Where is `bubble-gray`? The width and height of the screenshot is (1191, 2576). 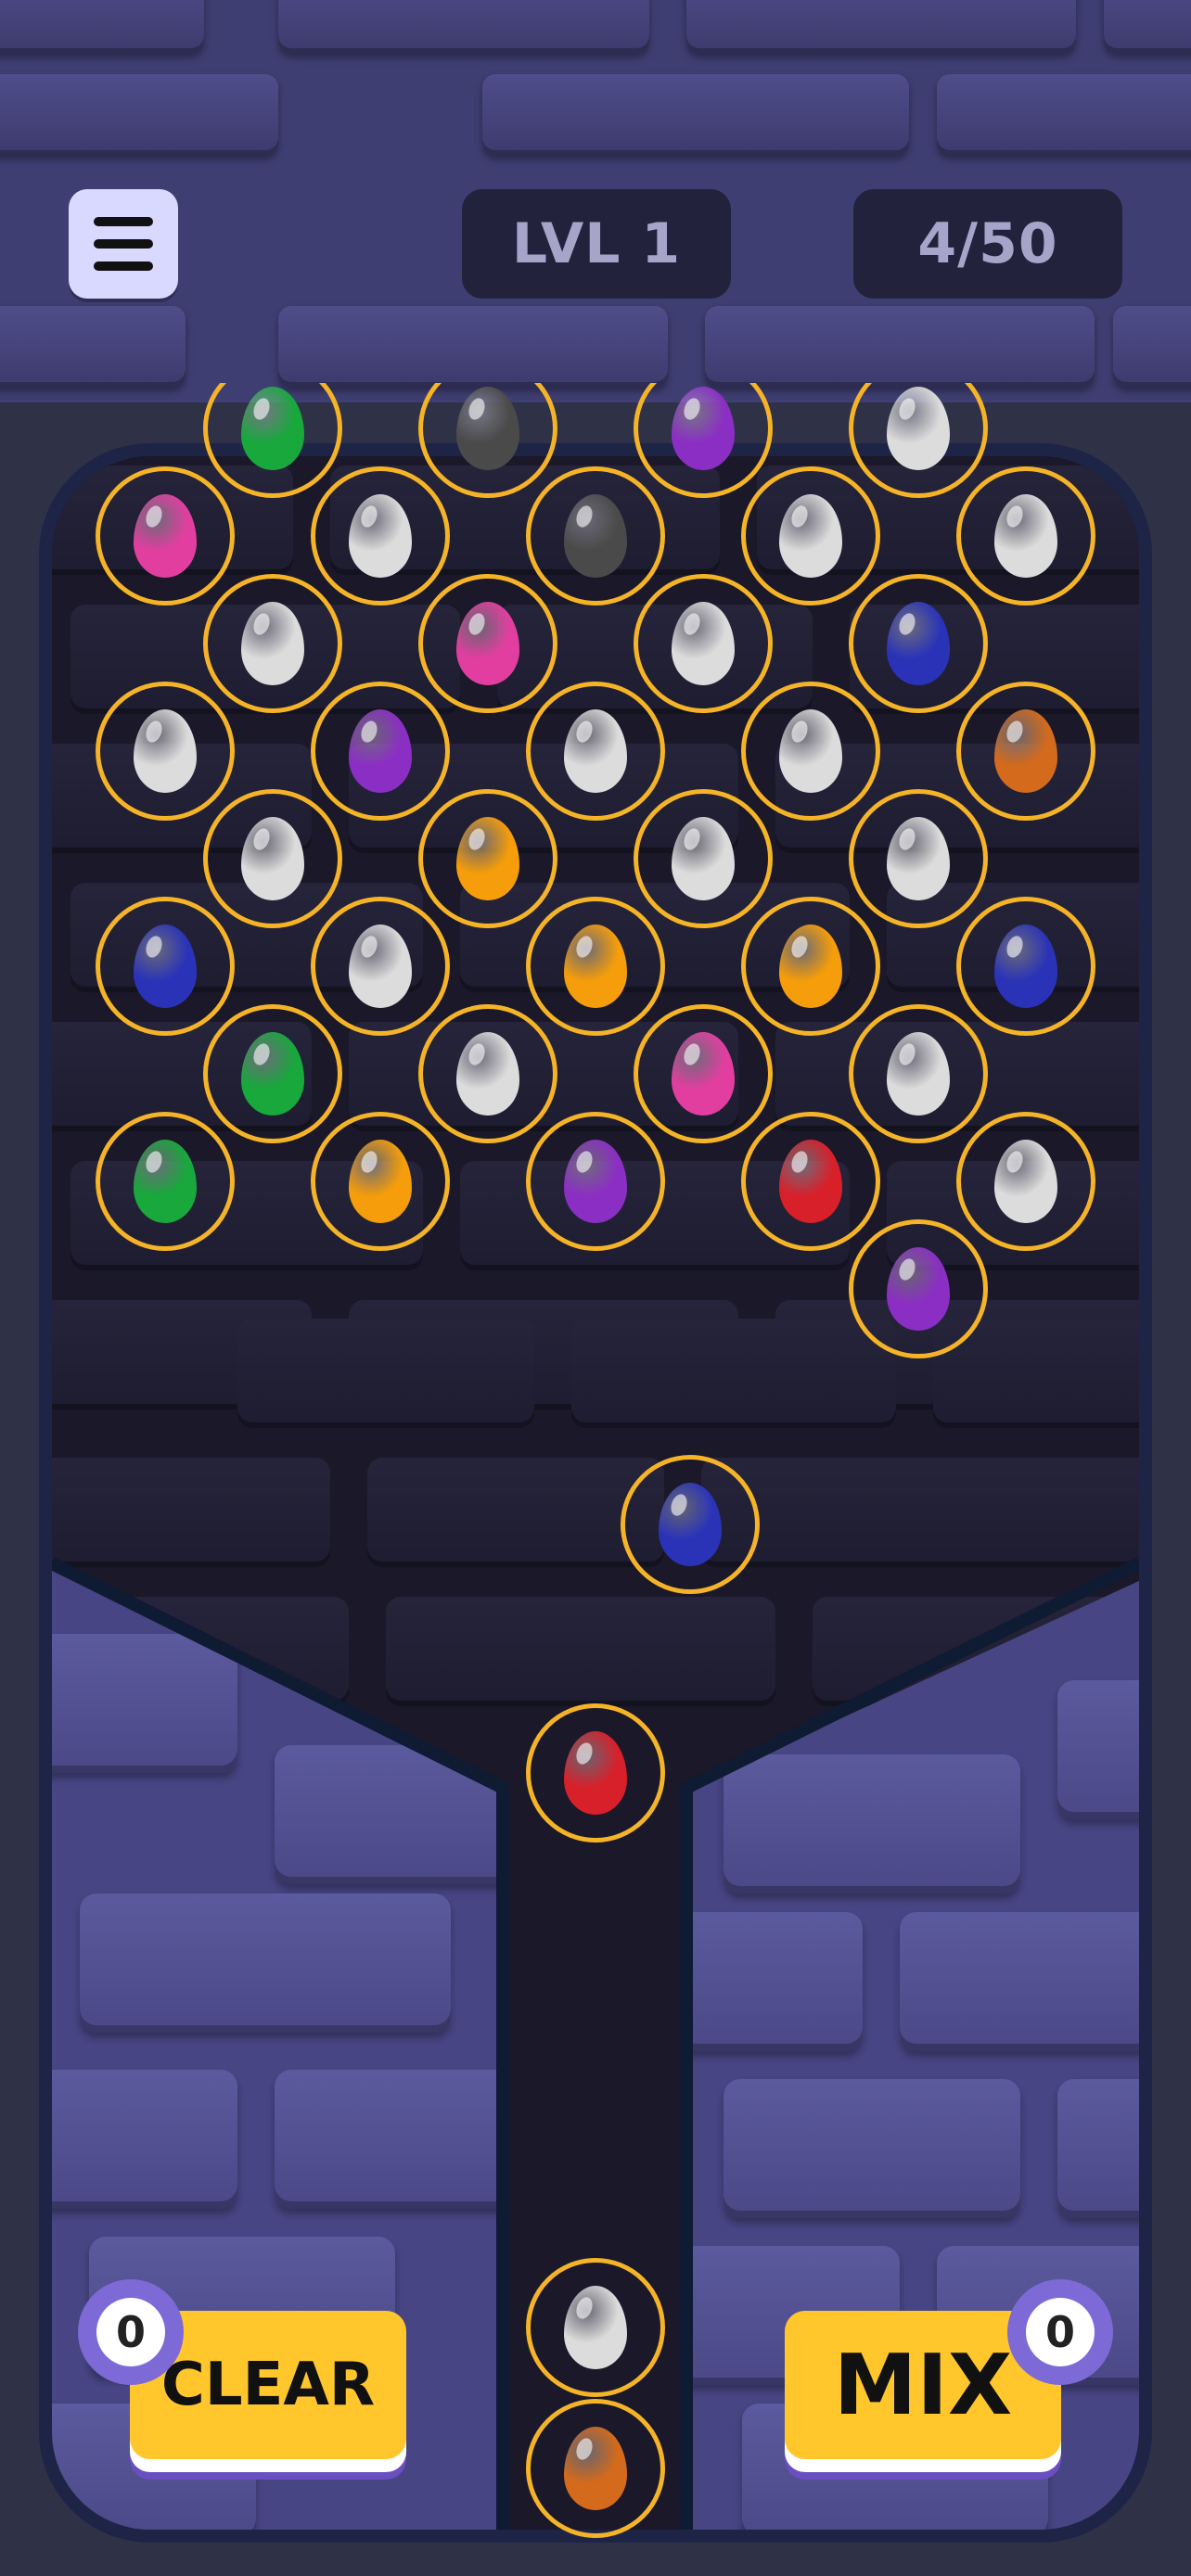
bubble-gray is located at coordinates (595, 536).